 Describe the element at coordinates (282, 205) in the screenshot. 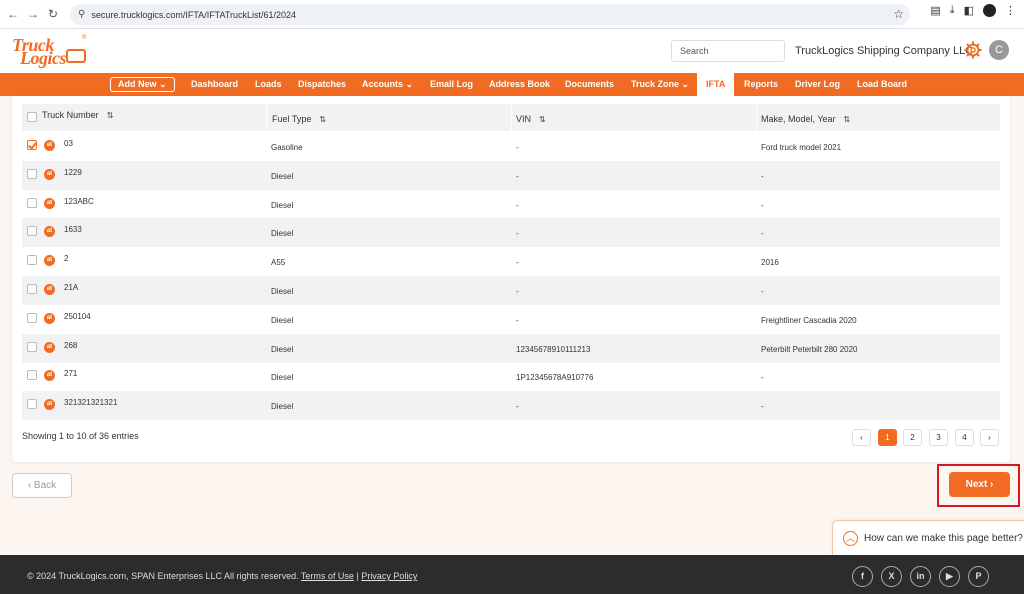

I see `fuel-type-cell: Diesel` at that location.